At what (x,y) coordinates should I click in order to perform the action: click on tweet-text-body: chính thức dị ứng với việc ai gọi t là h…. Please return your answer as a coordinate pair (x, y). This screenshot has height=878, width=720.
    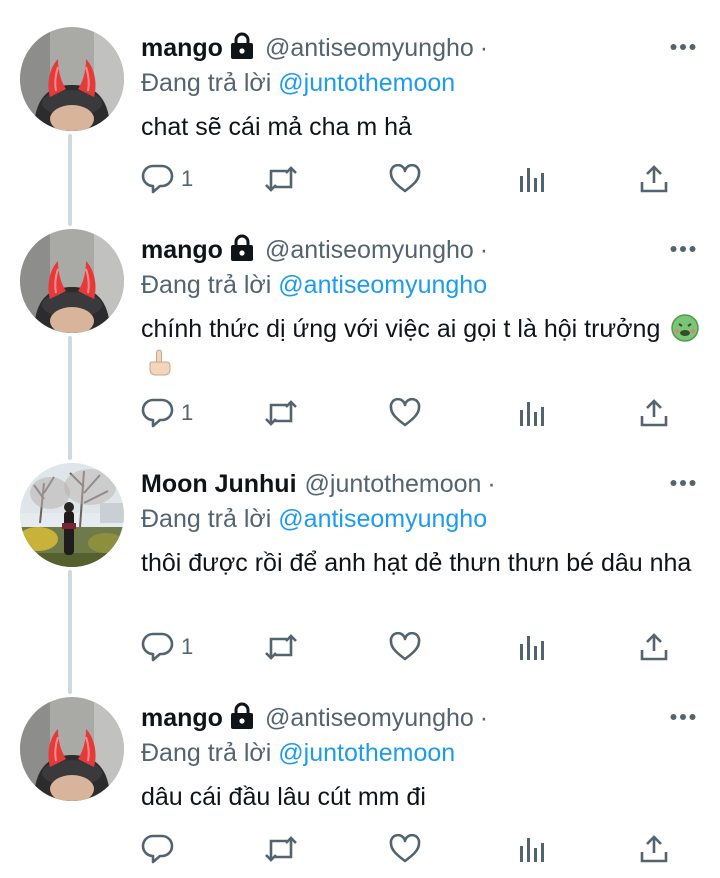
    Looking at the image, I should click on (401, 329).